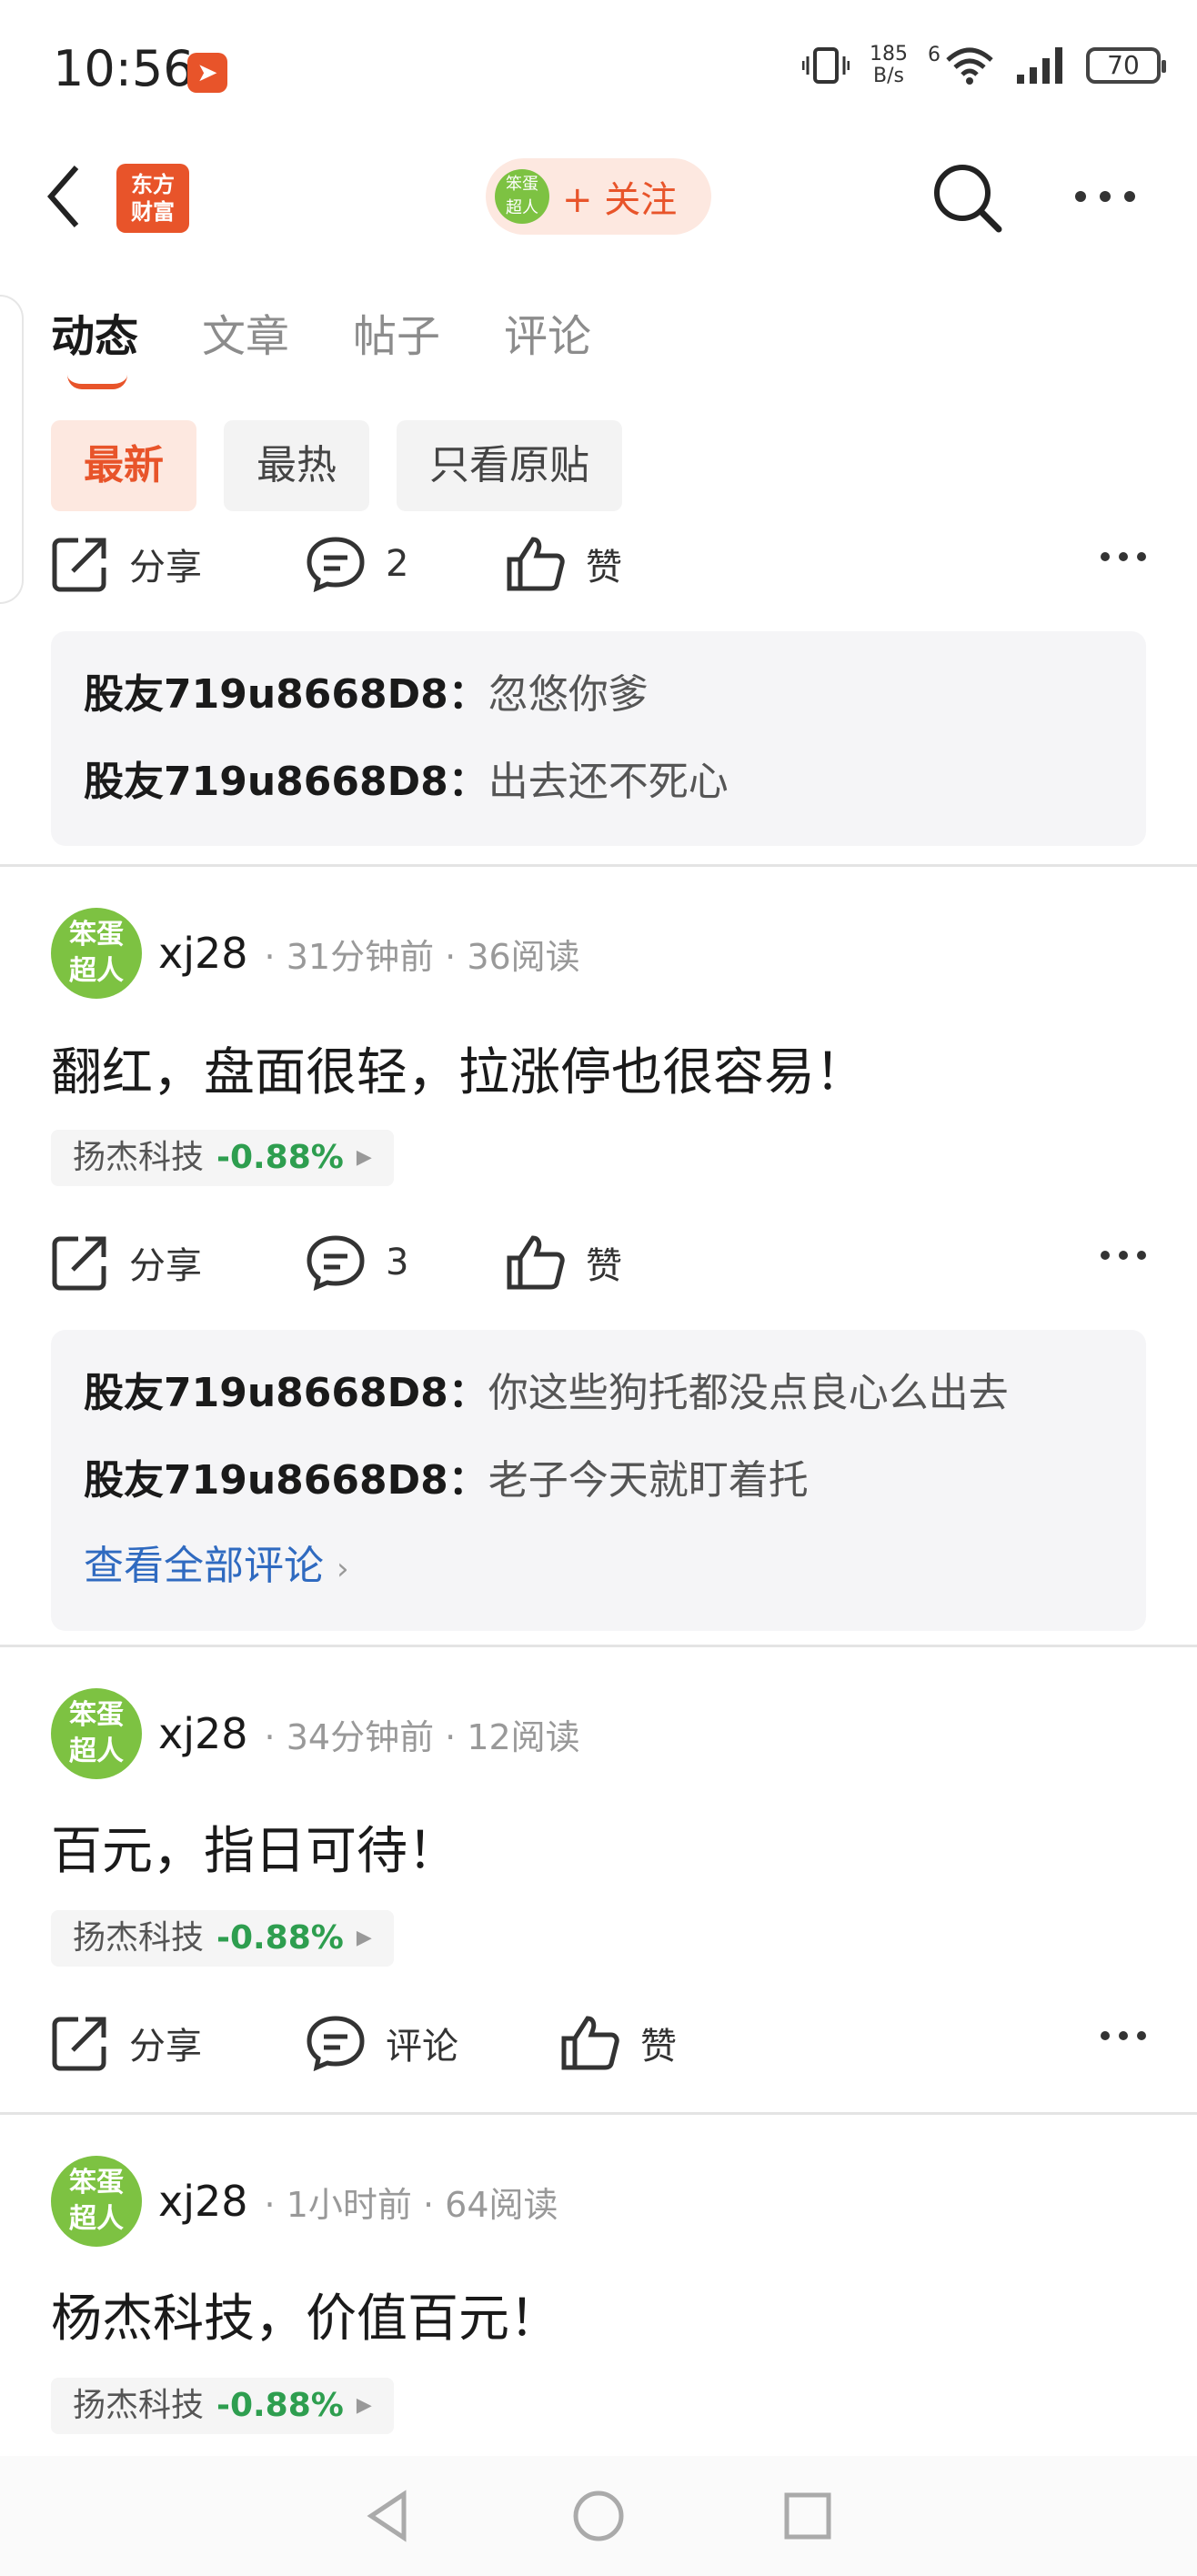 Image resolution: width=1197 pixels, height=2576 pixels. What do you see at coordinates (207, 73) in the screenshot?
I see `app-notification-icon: ➤` at bounding box center [207, 73].